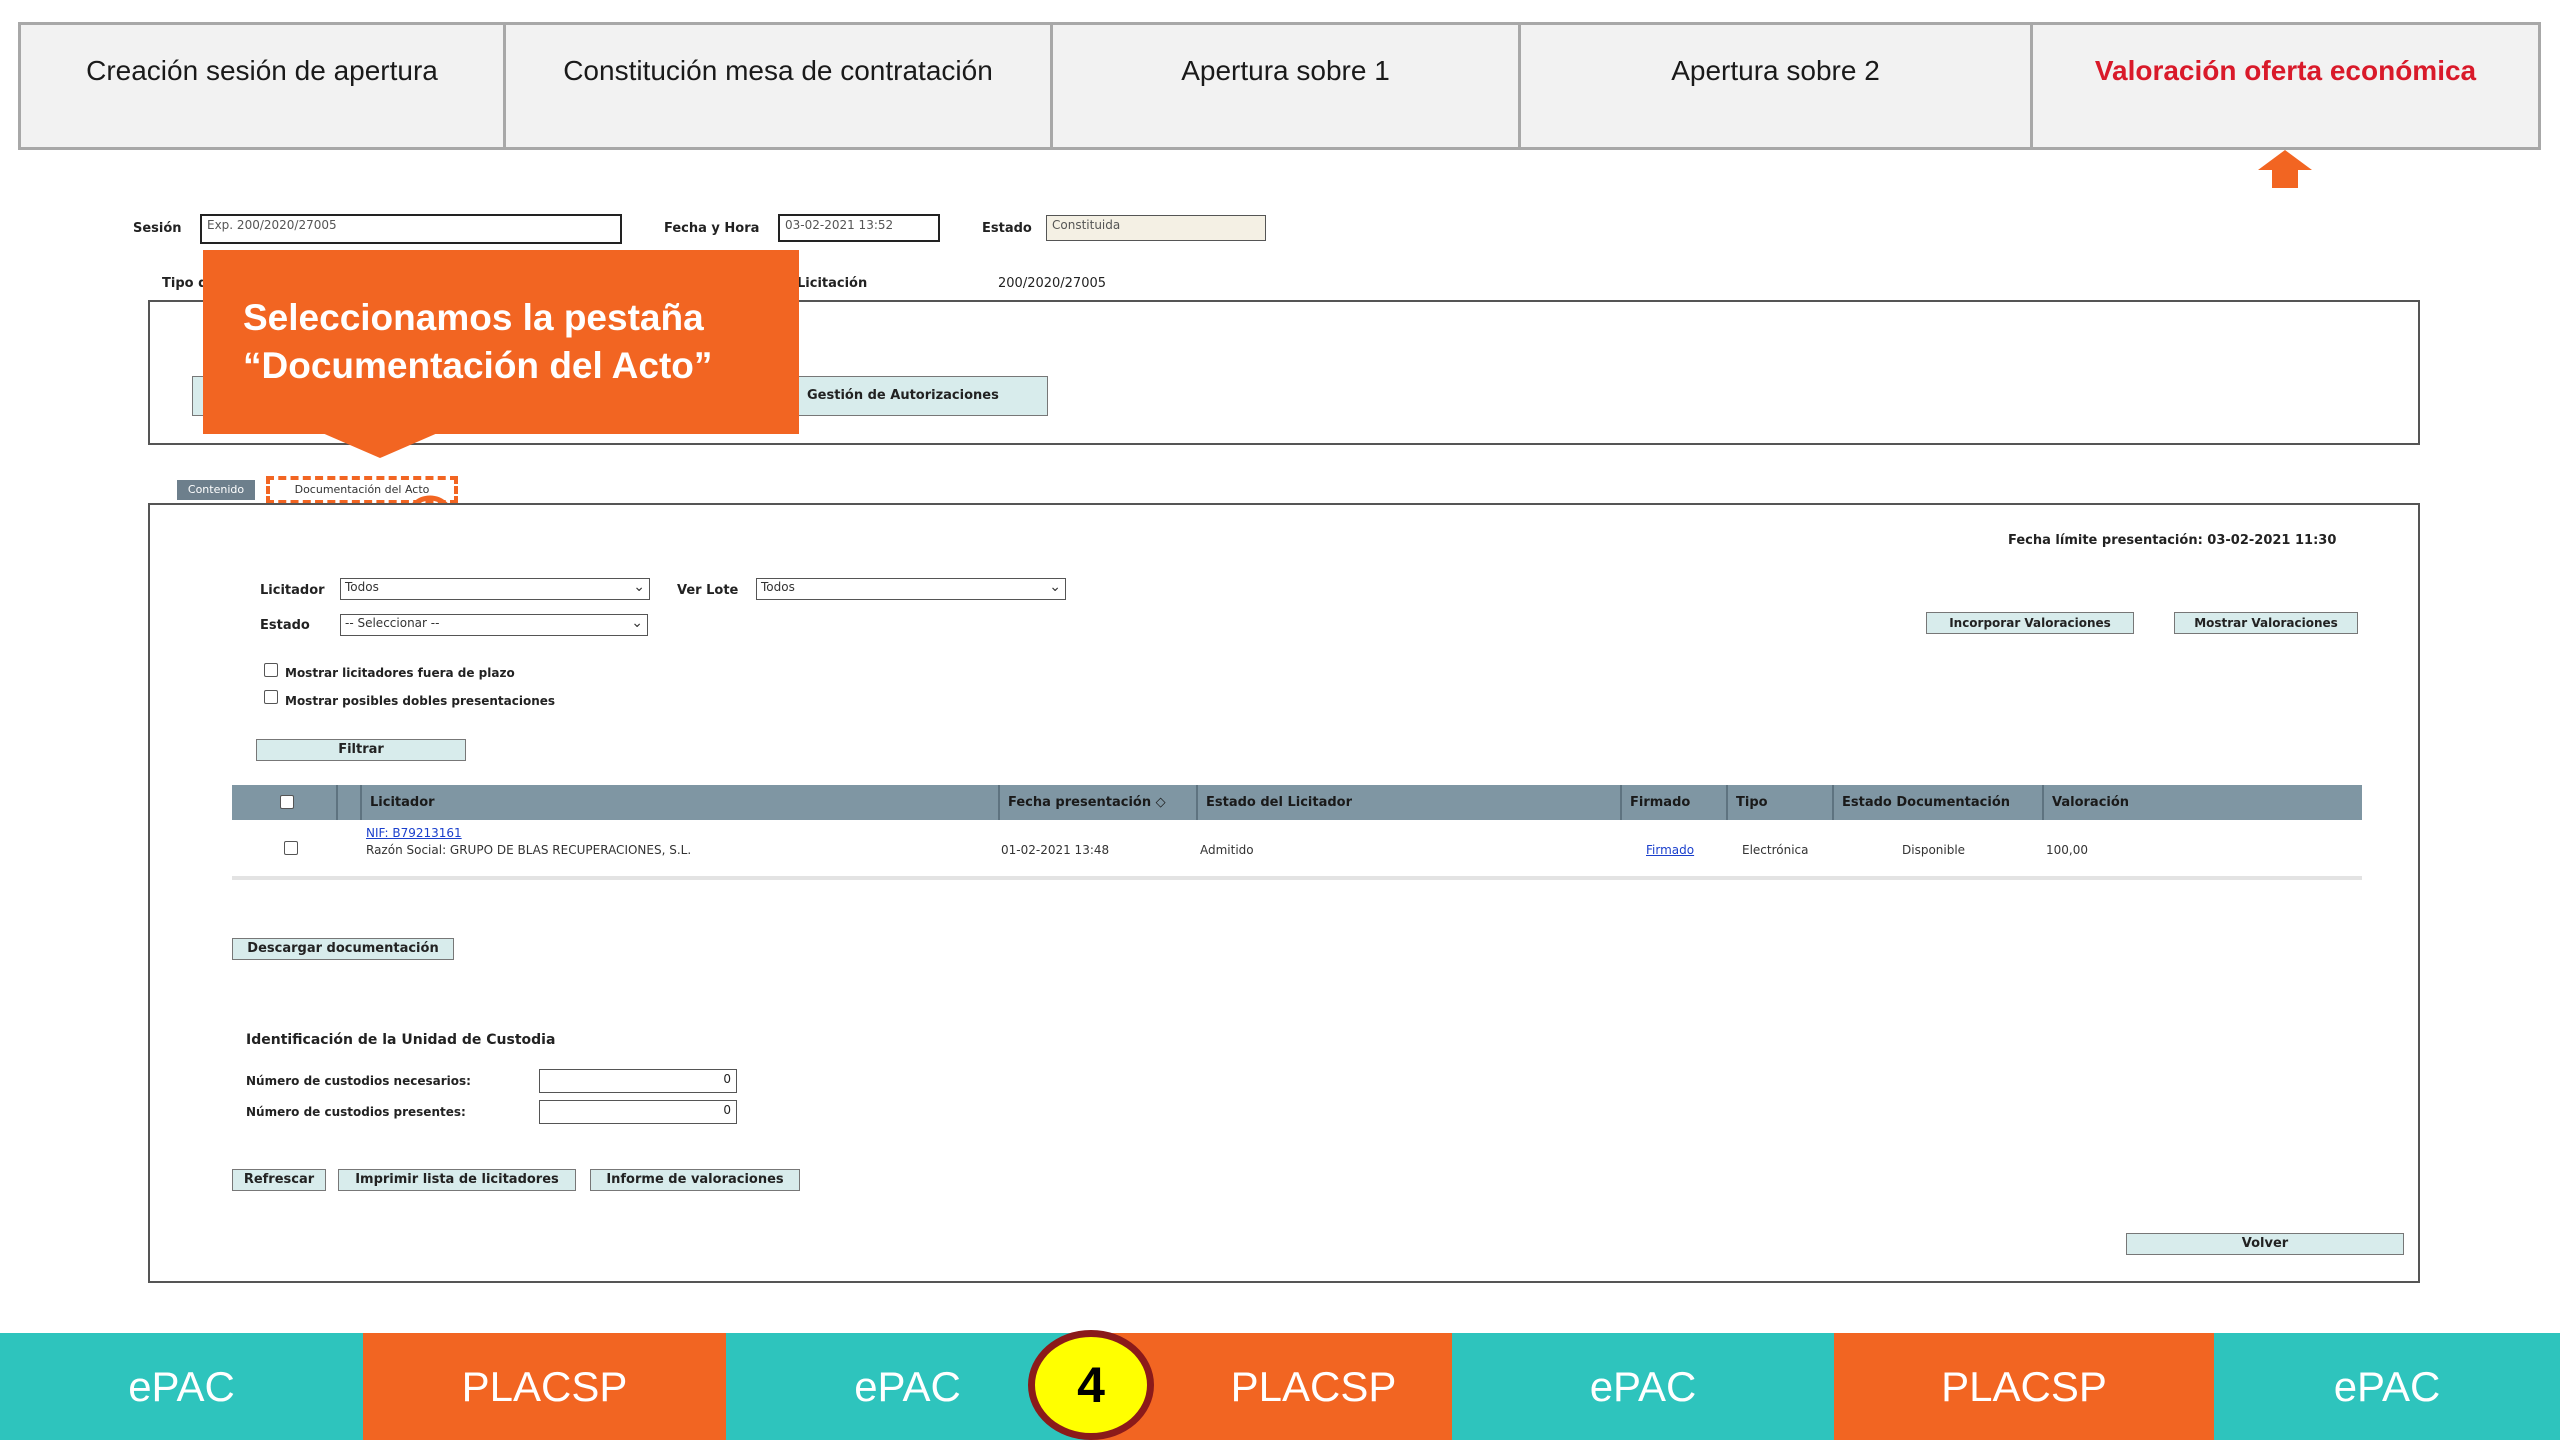 The image size is (2560, 1440). Describe the element at coordinates (1297, 878) in the screenshot. I see `table-divider` at that location.